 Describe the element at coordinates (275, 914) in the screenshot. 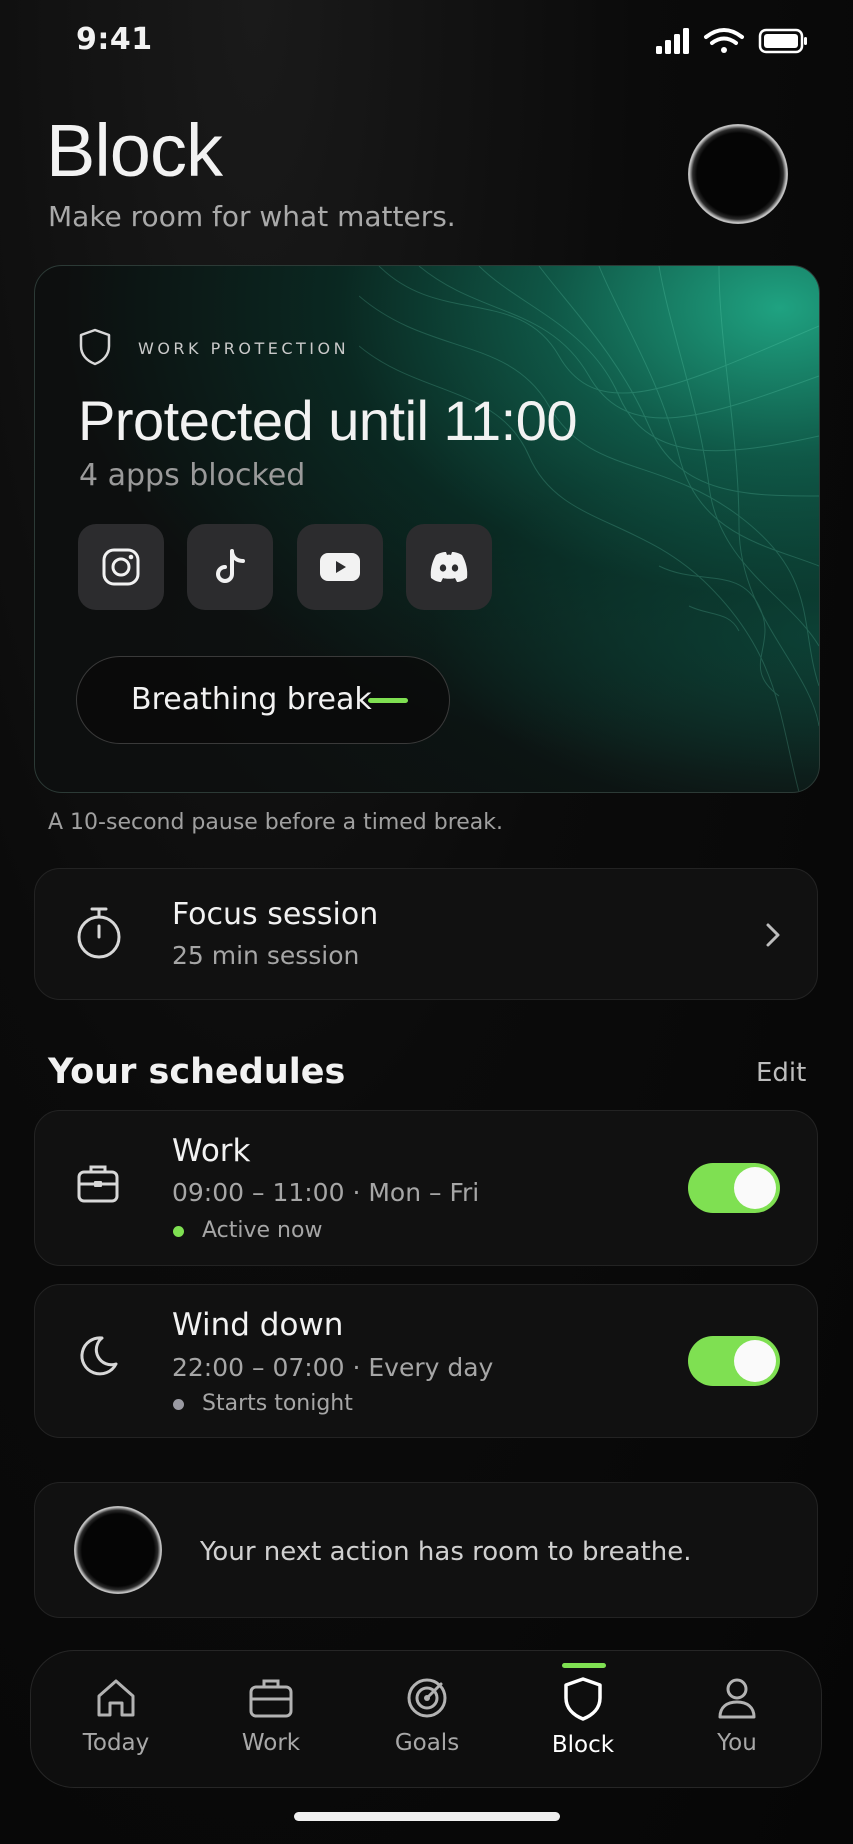

I see `focus-session-title: Focus session` at that location.